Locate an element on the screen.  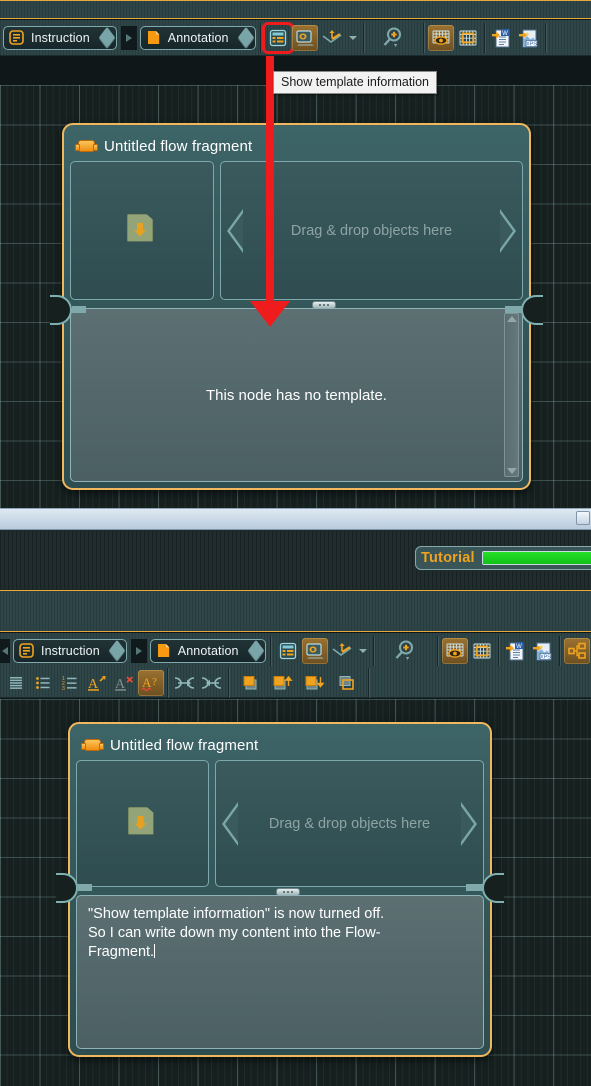
bottom-toolbar-tab-group: Instruction Annotation is located at coordinates (135, 650).